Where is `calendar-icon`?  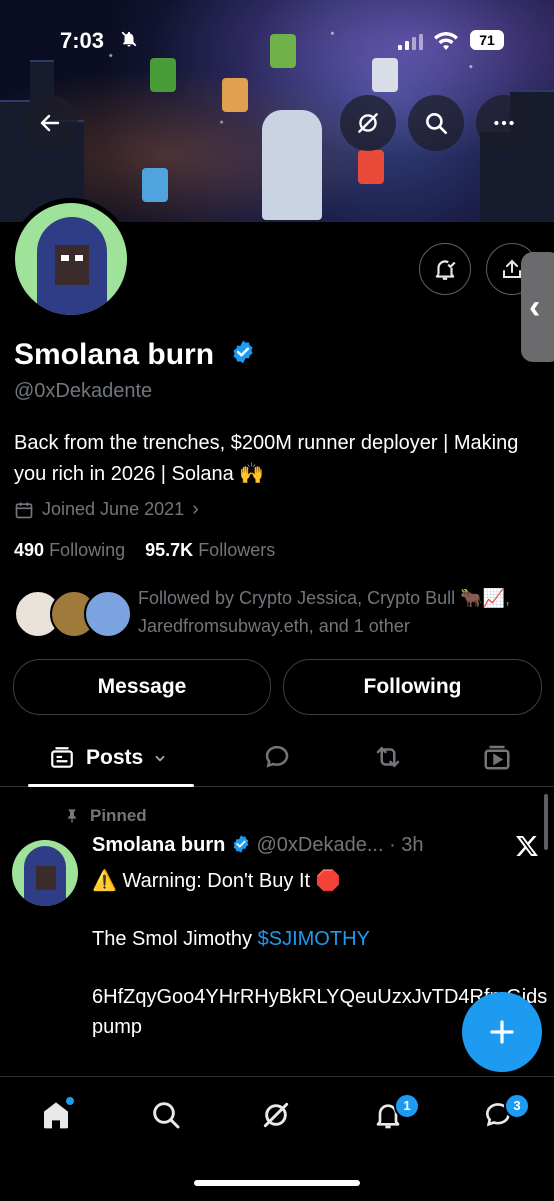 calendar-icon is located at coordinates (24, 510).